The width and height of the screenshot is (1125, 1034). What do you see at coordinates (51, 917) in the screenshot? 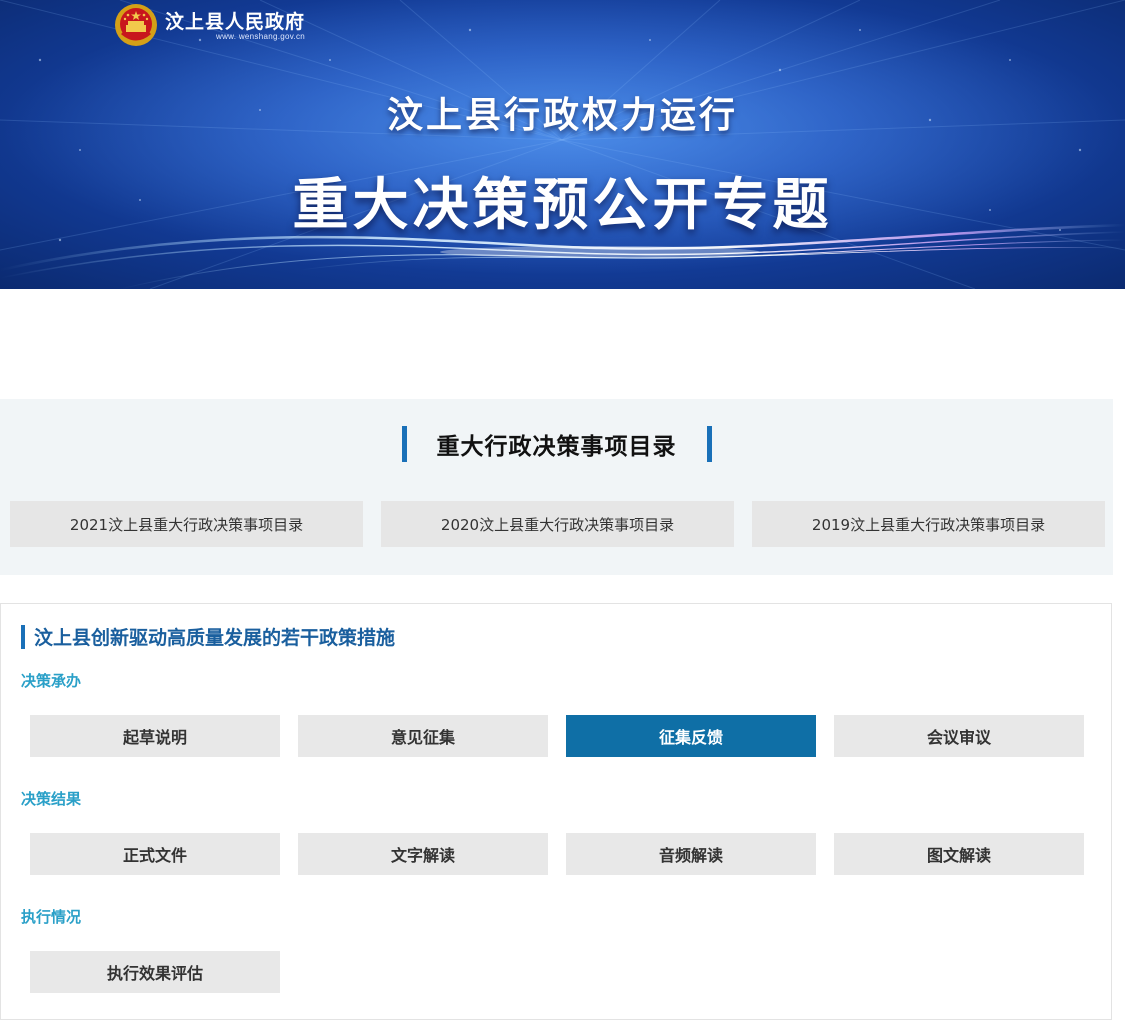
I see `group-label-execution: 执行情况` at bounding box center [51, 917].